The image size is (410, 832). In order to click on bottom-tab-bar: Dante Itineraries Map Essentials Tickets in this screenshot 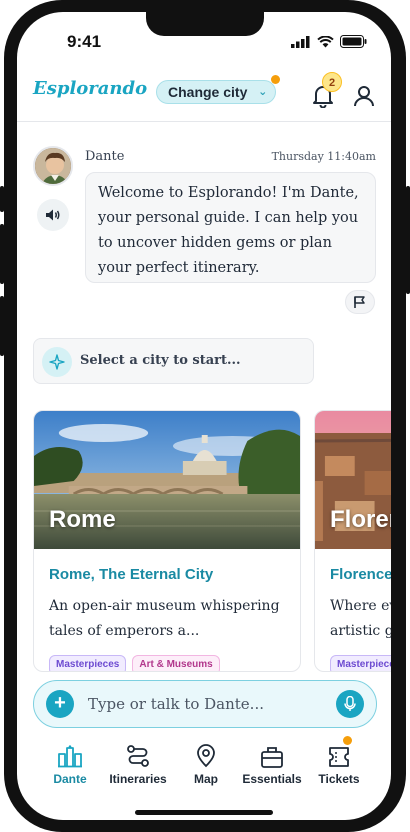, I will do `click(204, 766)`.